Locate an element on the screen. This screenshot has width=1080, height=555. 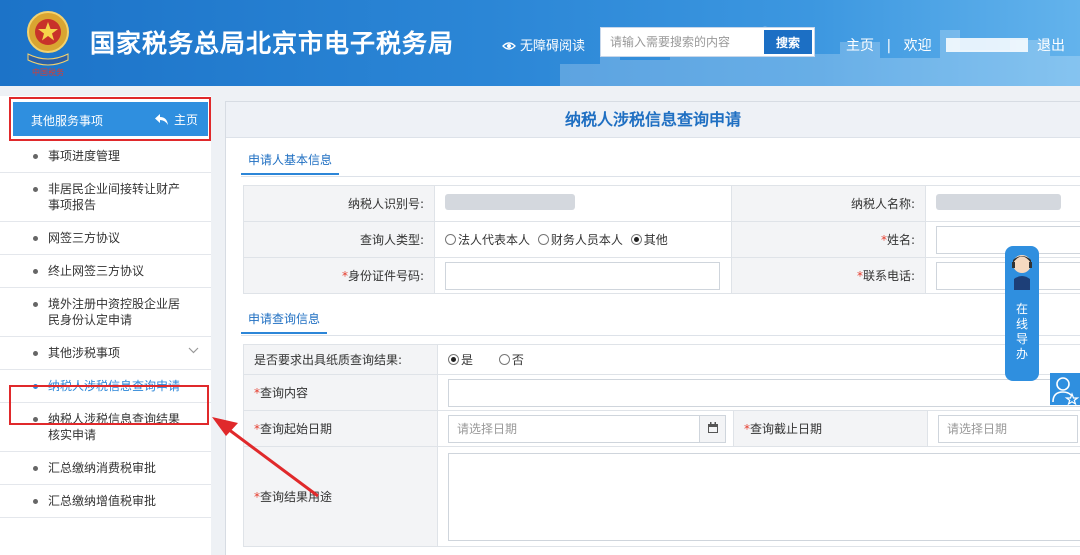
masked-username is located at coordinates (987, 45).